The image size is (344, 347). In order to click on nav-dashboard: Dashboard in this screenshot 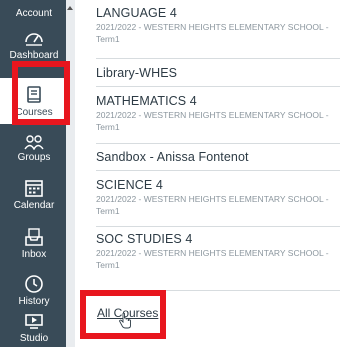, I will do `click(34, 44)`.